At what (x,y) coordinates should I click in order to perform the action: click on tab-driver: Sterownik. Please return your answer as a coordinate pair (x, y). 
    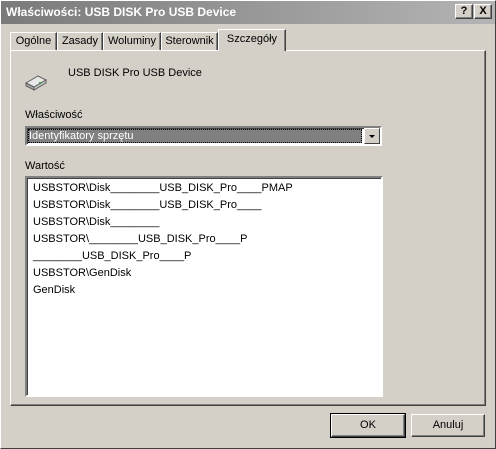
    Looking at the image, I should click on (189, 41).